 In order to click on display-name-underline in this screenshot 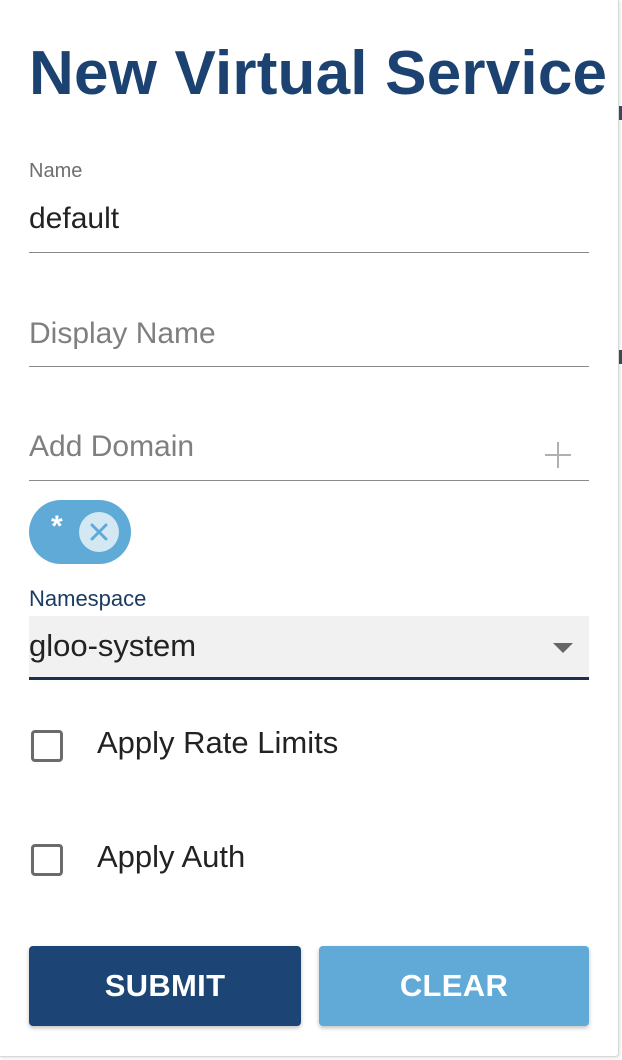, I will do `click(309, 366)`.